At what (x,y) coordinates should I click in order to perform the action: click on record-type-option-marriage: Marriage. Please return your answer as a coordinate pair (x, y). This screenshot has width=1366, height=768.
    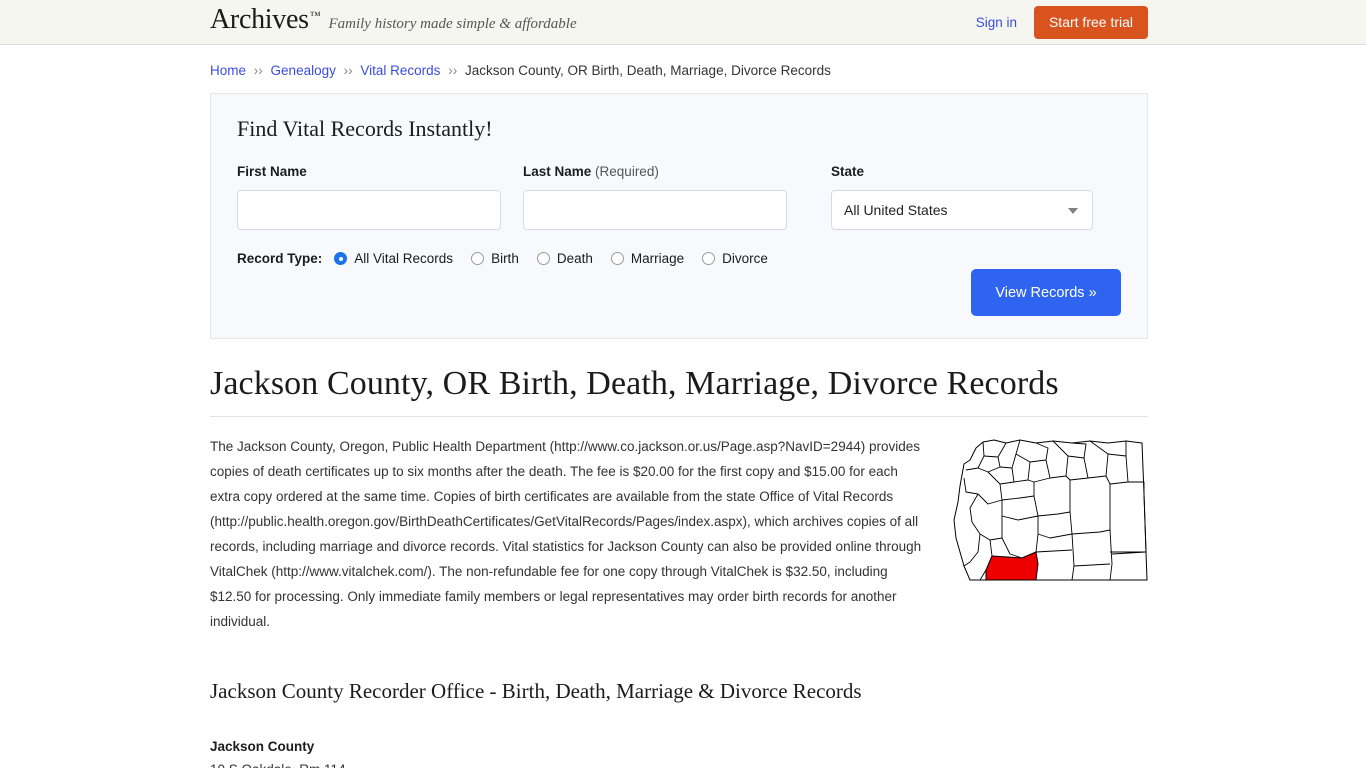
    Looking at the image, I should click on (647, 258).